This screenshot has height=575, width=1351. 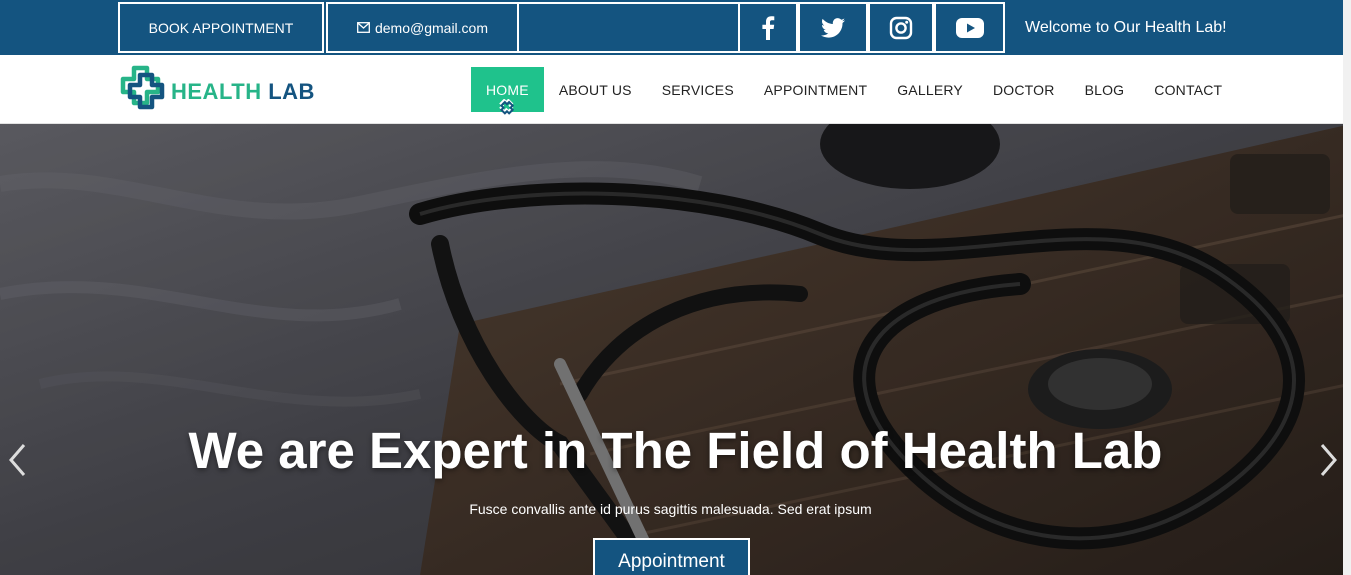 What do you see at coordinates (291, 91) in the screenshot?
I see `logo-word-lab: LAB` at bounding box center [291, 91].